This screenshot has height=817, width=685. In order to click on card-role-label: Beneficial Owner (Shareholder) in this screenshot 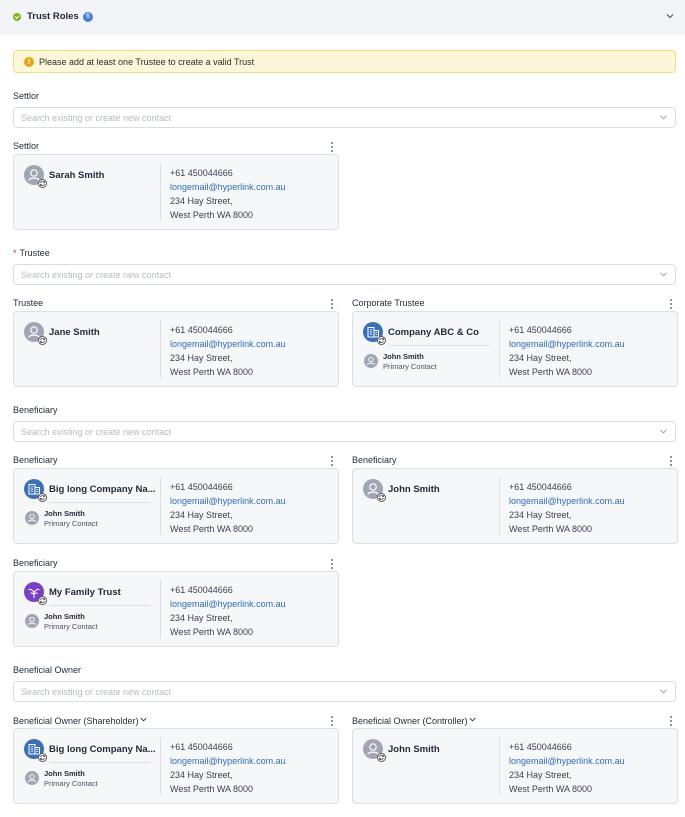, I will do `click(80, 720)`.